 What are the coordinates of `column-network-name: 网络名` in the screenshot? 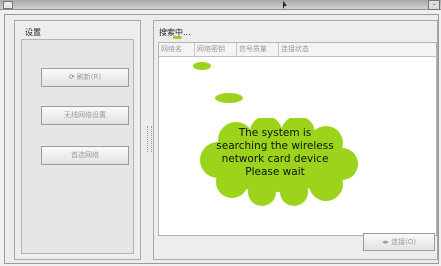 It's located at (177, 49).